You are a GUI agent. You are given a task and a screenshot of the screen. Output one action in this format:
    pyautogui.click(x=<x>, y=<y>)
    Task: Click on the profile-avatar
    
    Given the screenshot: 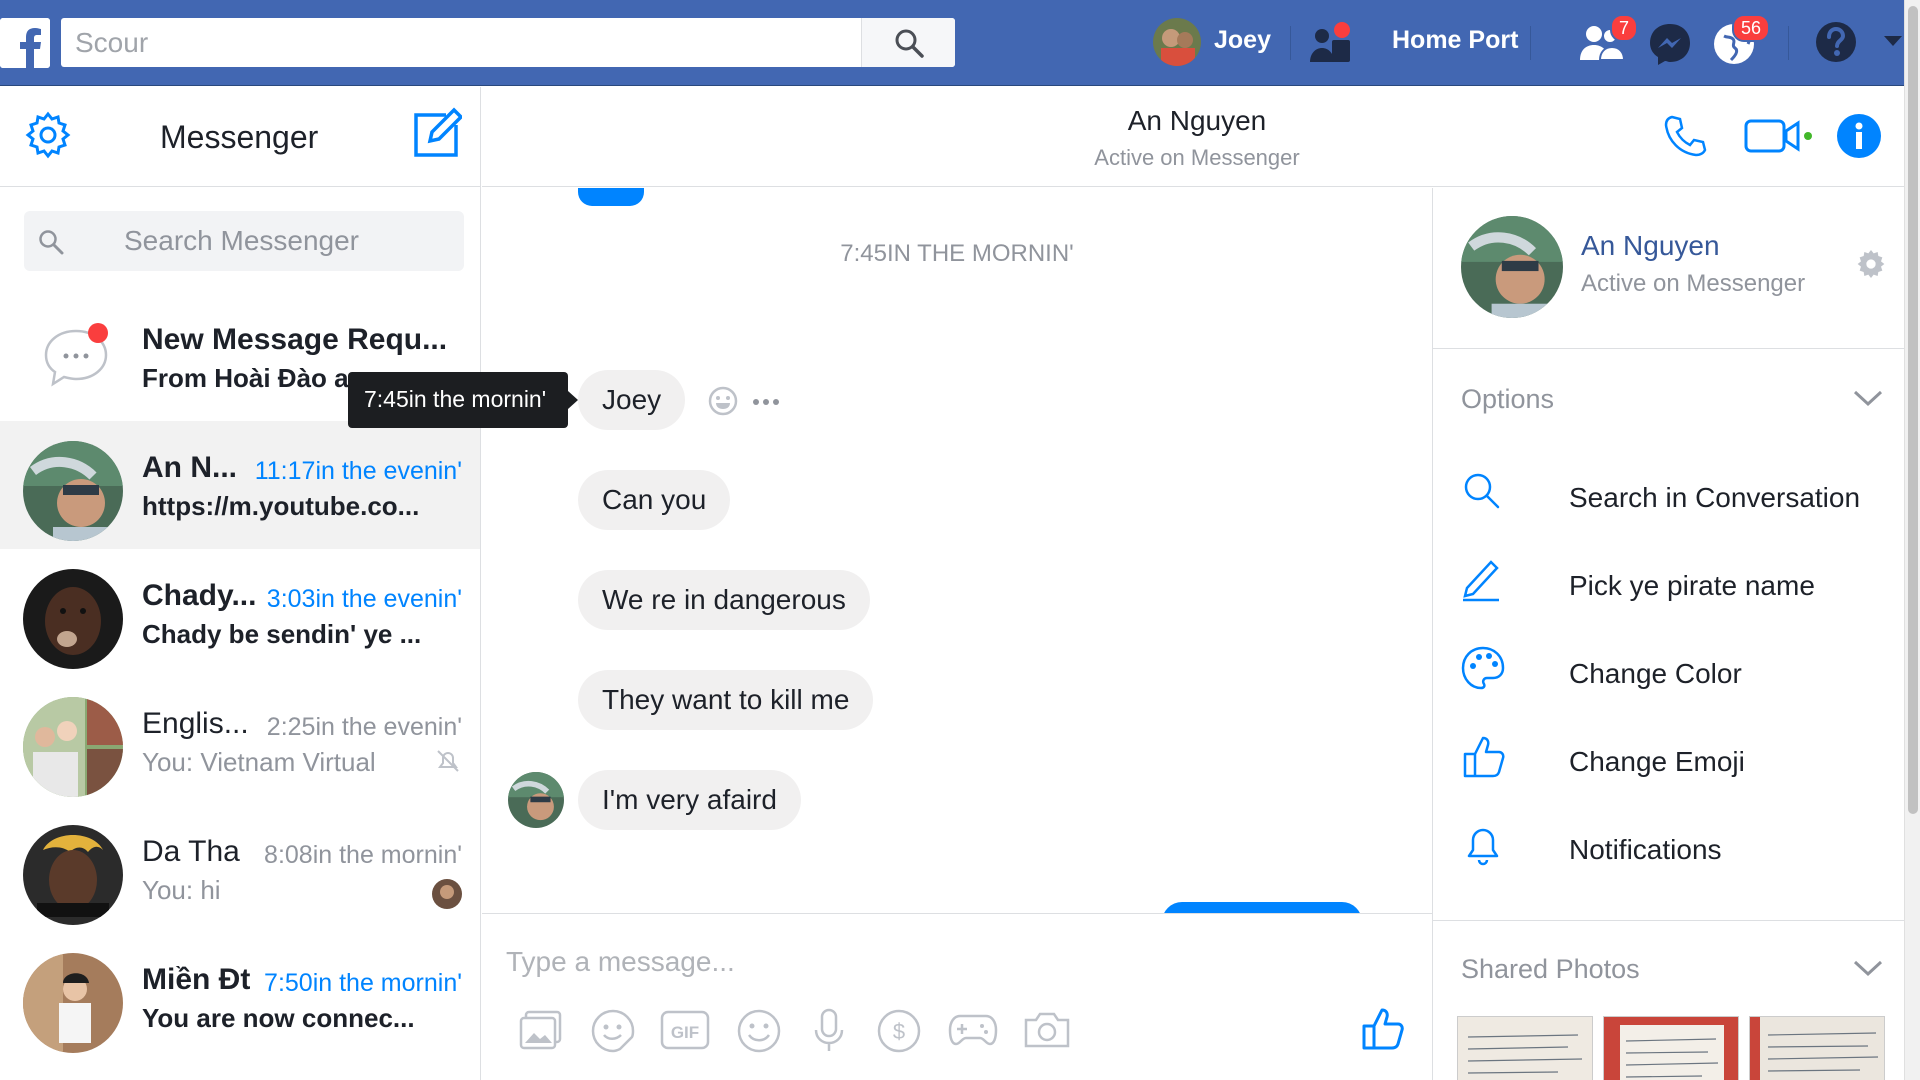 What is the action you would take?
    pyautogui.click(x=1512, y=267)
    